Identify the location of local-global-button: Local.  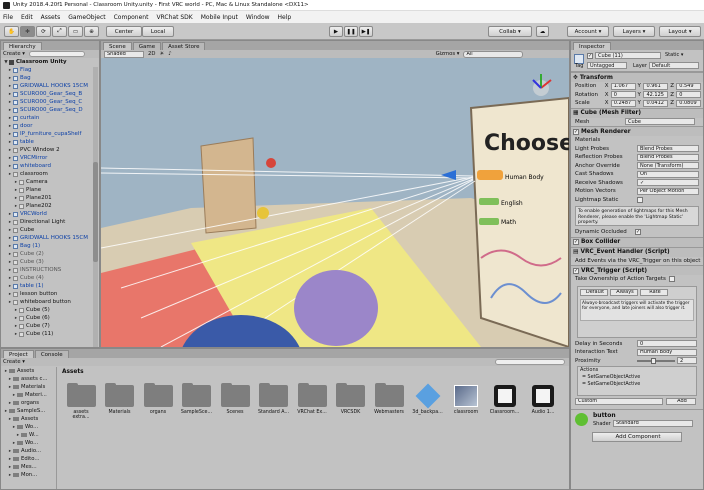
(158, 31).